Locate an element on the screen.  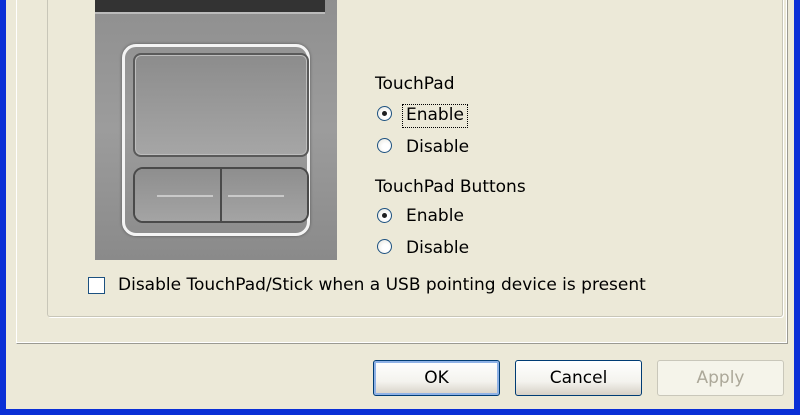
right-button-groove is located at coordinates (256, 196).